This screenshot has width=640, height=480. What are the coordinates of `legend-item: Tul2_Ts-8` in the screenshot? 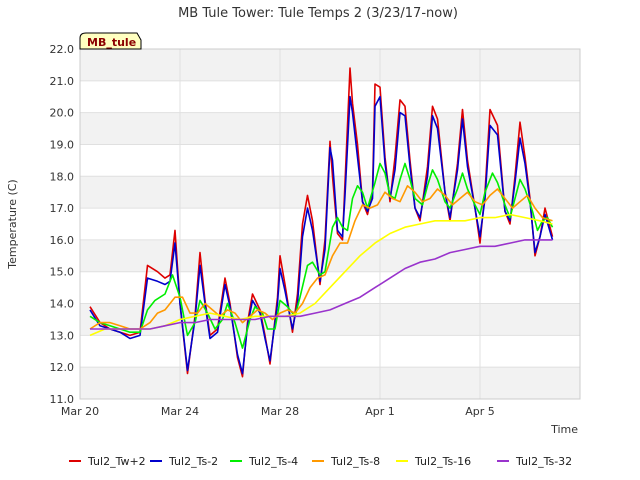 It's located at (346, 461).